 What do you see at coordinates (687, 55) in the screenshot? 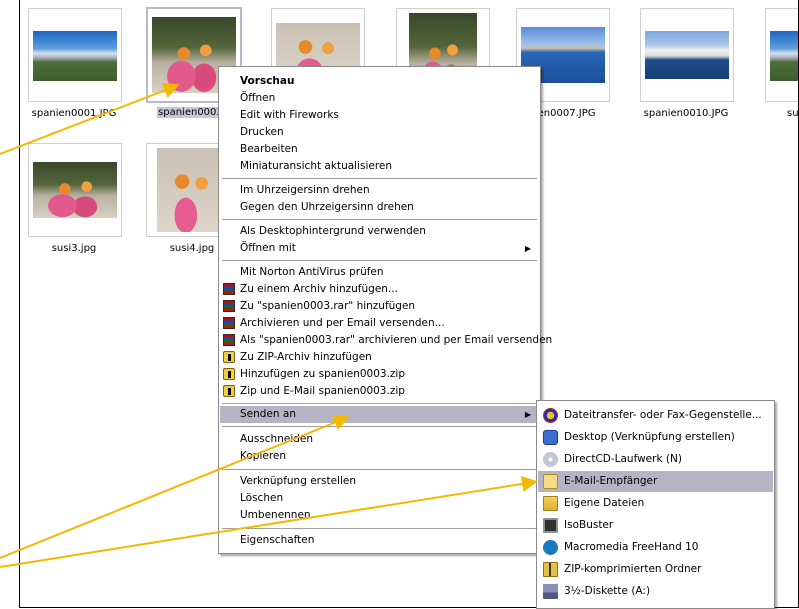
I see `village-photo` at bounding box center [687, 55].